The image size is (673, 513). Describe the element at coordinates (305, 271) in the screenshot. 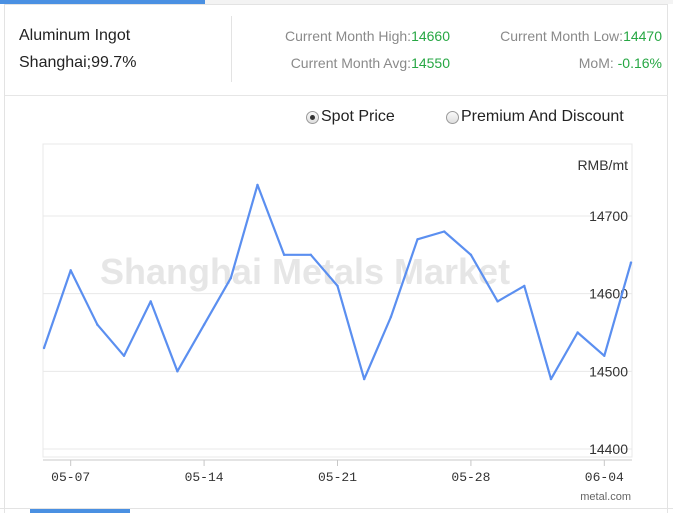

I see `watermark: Shanghai Metals Market` at that location.